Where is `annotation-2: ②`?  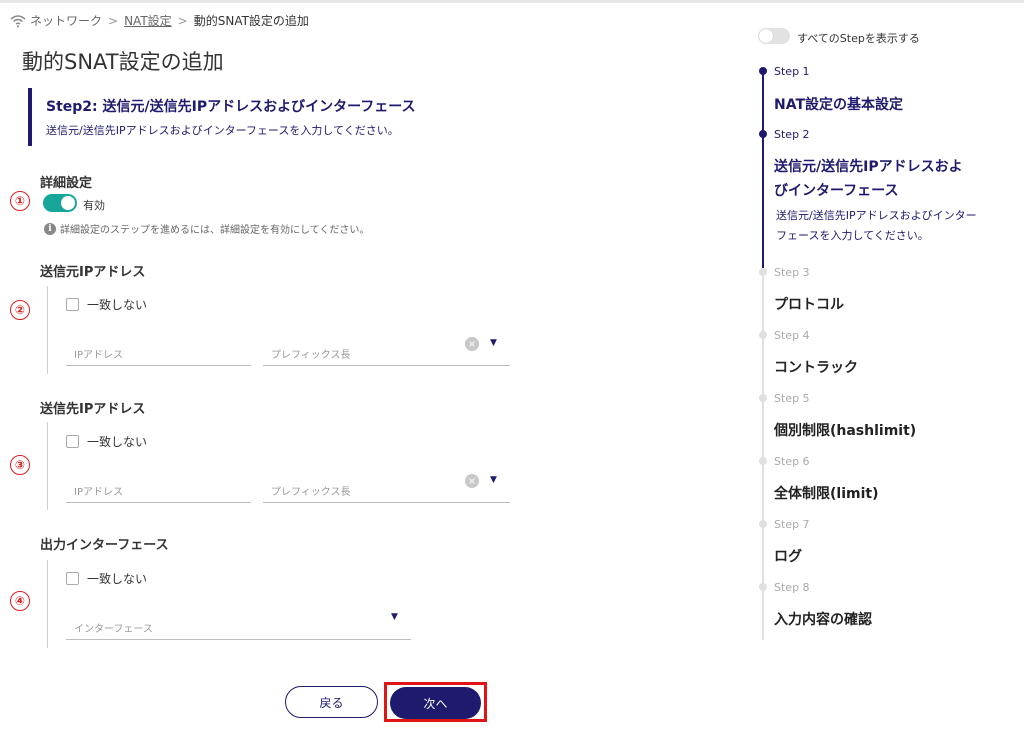 annotation-2: ② is located at coordinates (20, 310).